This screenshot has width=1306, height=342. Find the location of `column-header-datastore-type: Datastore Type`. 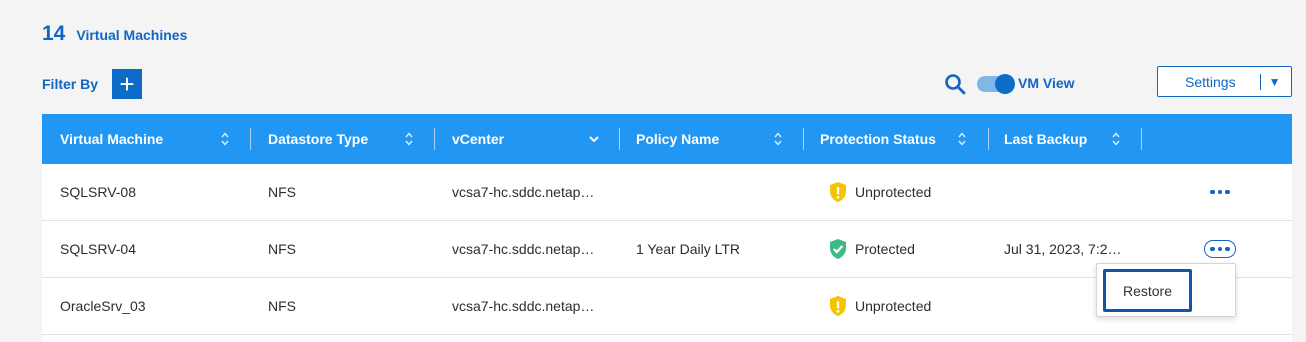

column-header-datastore-type: Datastore Type is located at coordinates (318, 139).